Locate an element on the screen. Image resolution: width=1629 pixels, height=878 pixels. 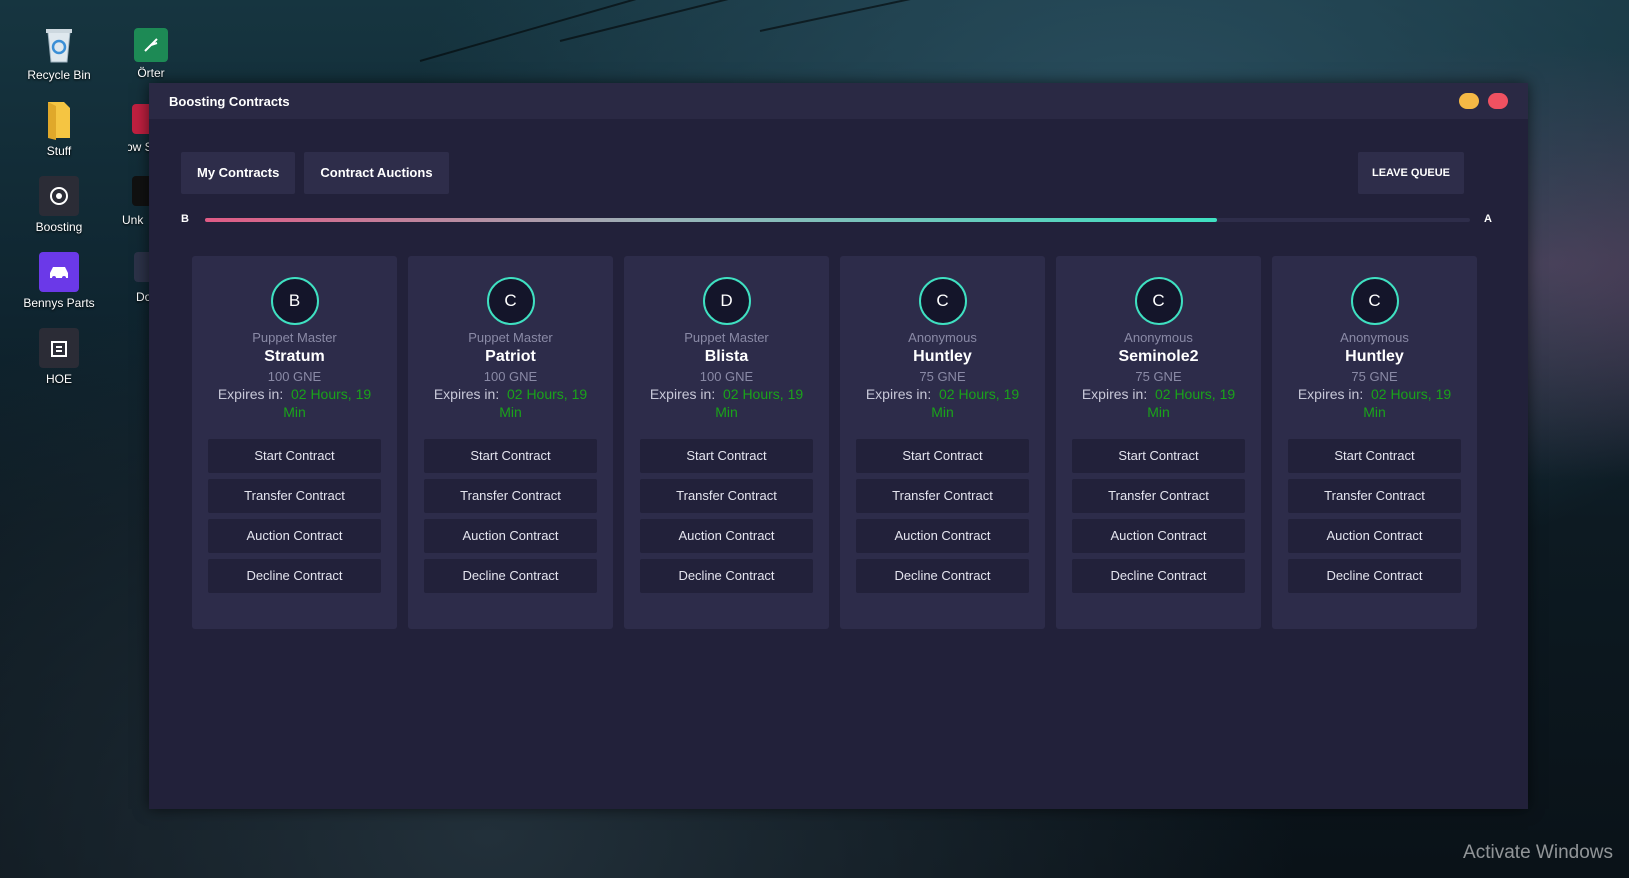
contract-class-badge: B is located at coordinates (294, 301).